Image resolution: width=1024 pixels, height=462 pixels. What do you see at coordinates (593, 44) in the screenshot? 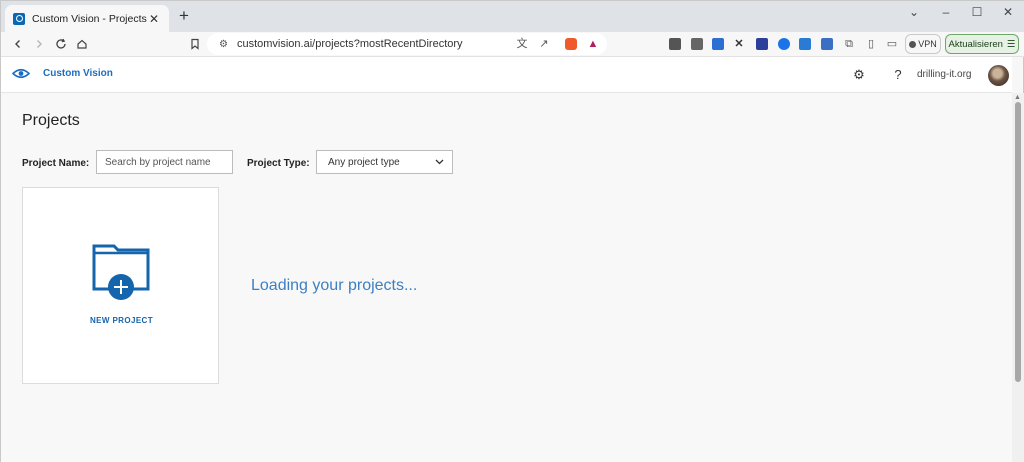
I see `brave-rewards-icon: ▲` at bounding box center [593, 44].